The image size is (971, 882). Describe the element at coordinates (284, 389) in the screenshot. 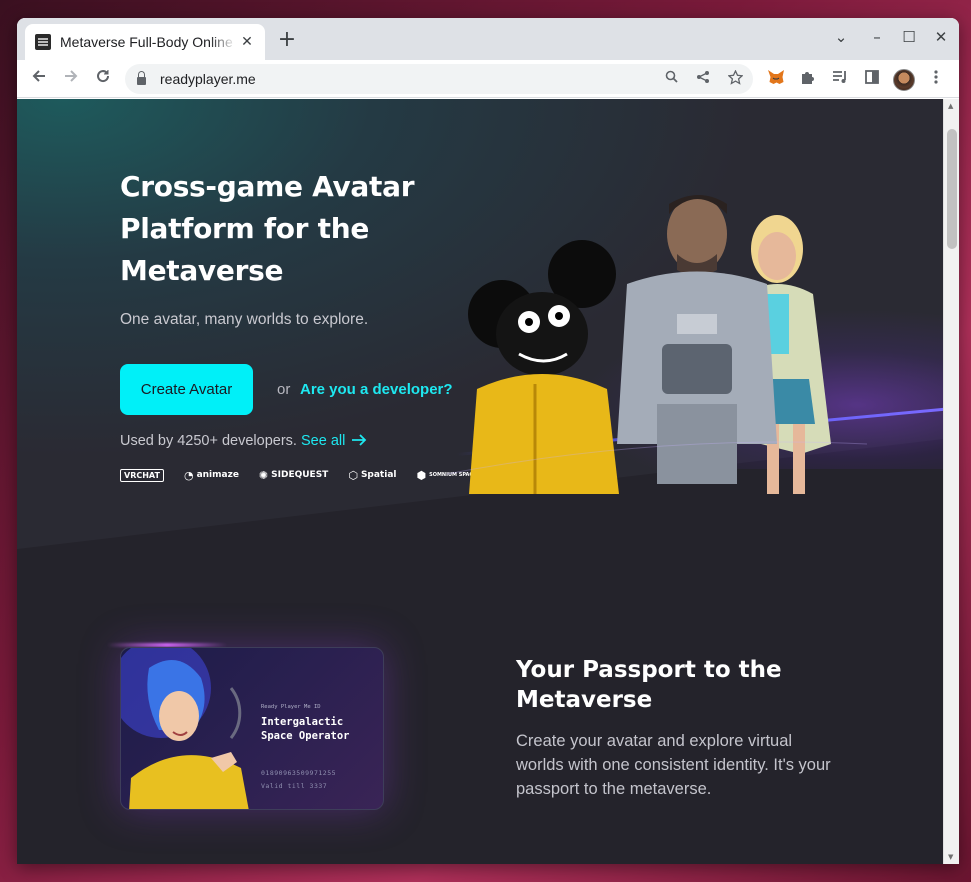

I see `or-text: or` at that location.